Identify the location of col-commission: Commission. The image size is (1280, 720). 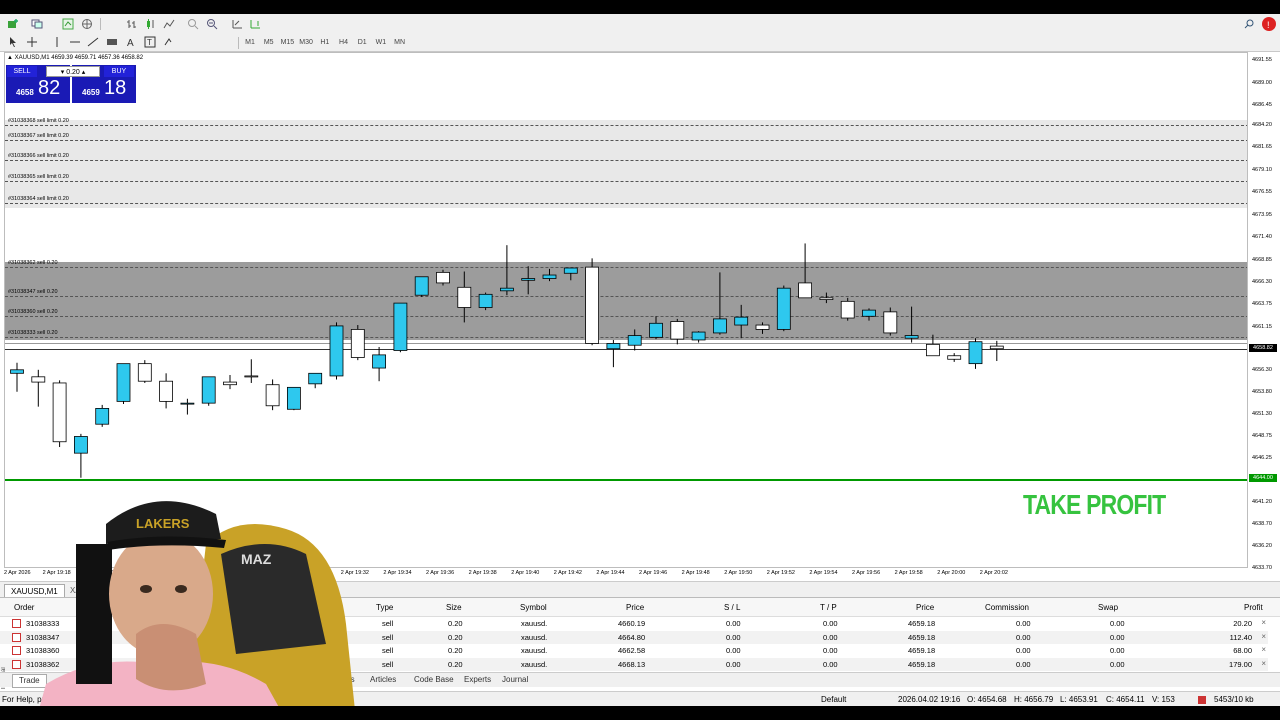
(1007, 607).